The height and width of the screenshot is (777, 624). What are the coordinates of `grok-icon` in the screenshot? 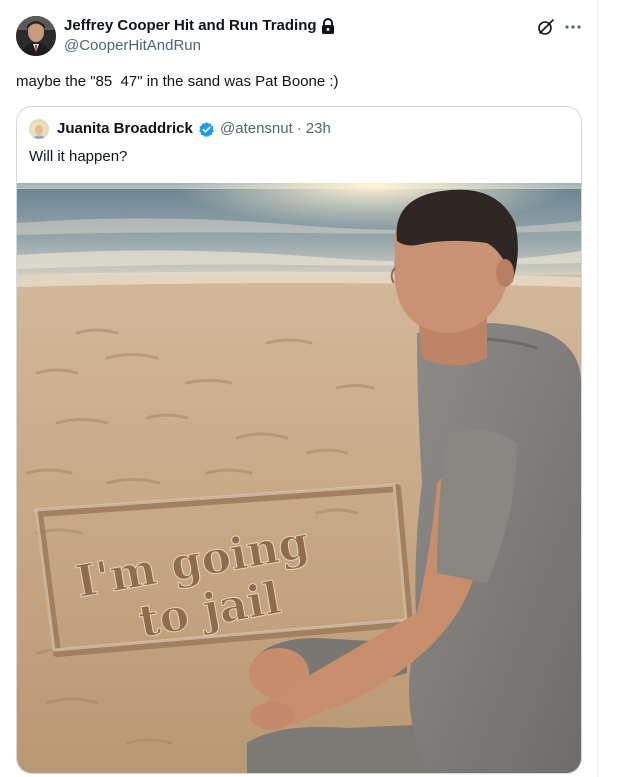 It's located at (546, 27).